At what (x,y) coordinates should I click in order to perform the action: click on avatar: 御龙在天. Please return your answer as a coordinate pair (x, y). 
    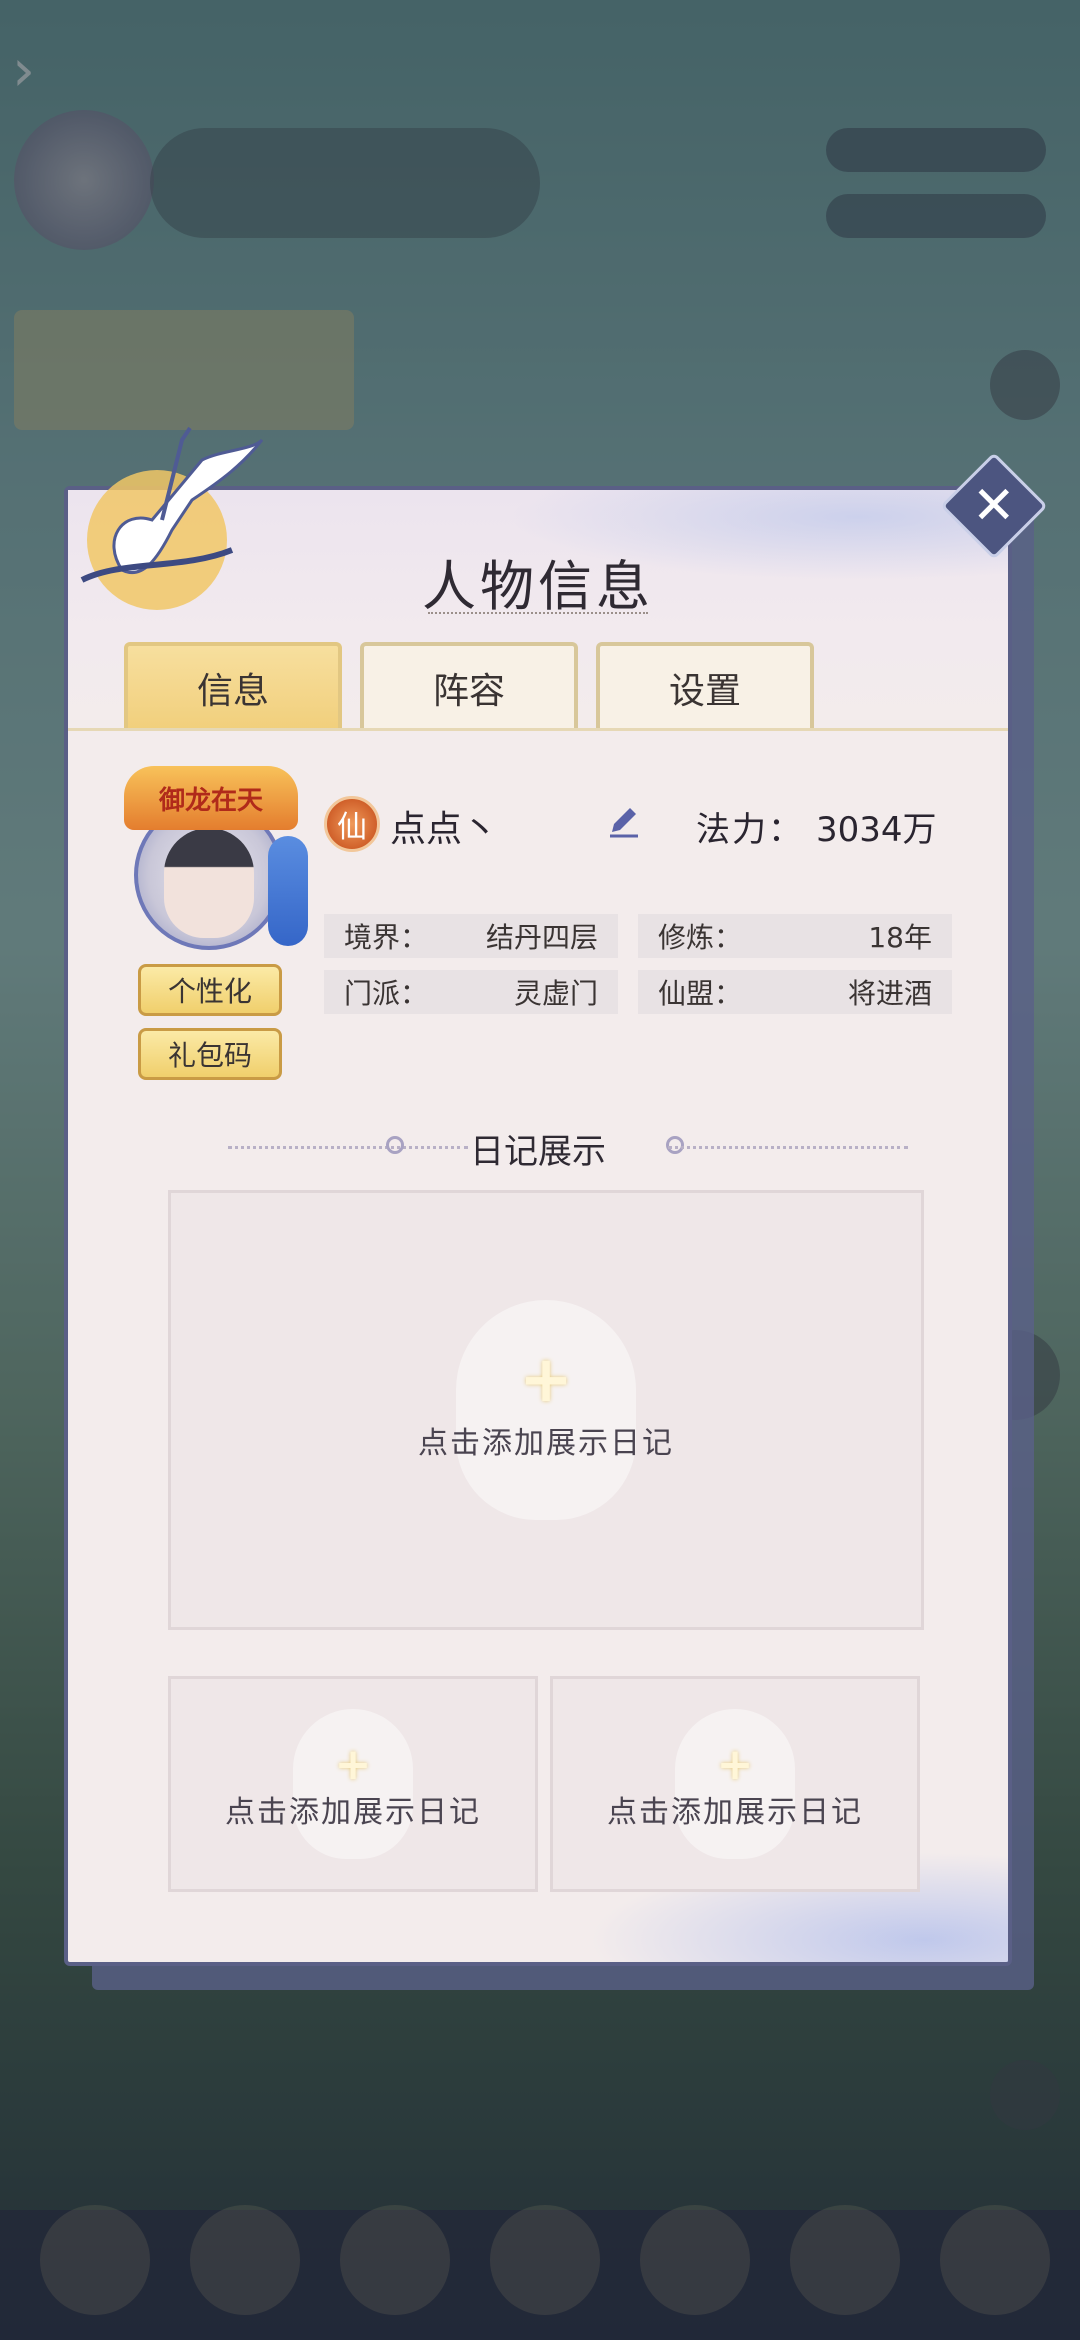
    Looking at the image, I should click on (216, 858).